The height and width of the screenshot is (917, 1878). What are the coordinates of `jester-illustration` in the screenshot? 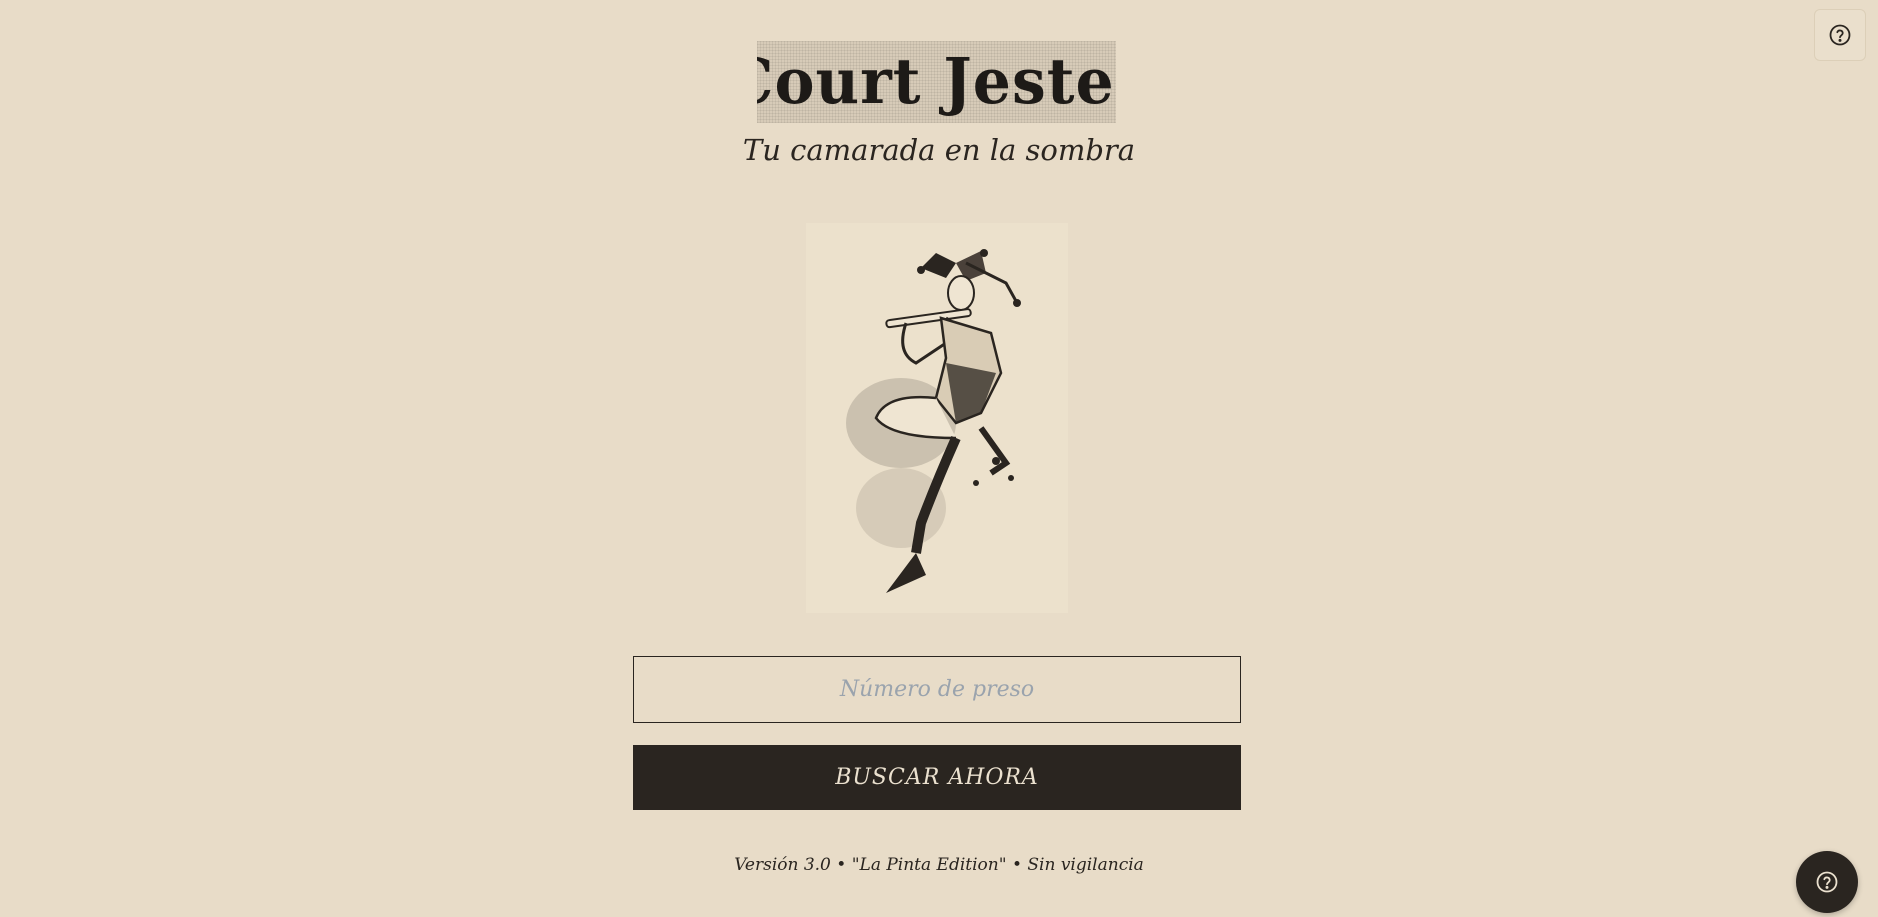 It's located at (937, 418).